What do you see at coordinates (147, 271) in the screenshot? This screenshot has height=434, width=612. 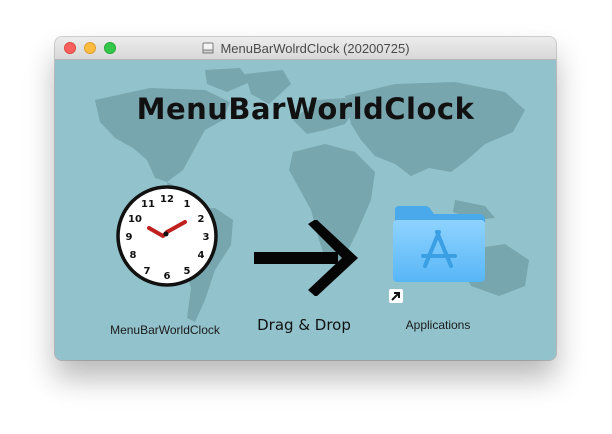 I see `clock-number: 7` at bounding box center [147, 271].